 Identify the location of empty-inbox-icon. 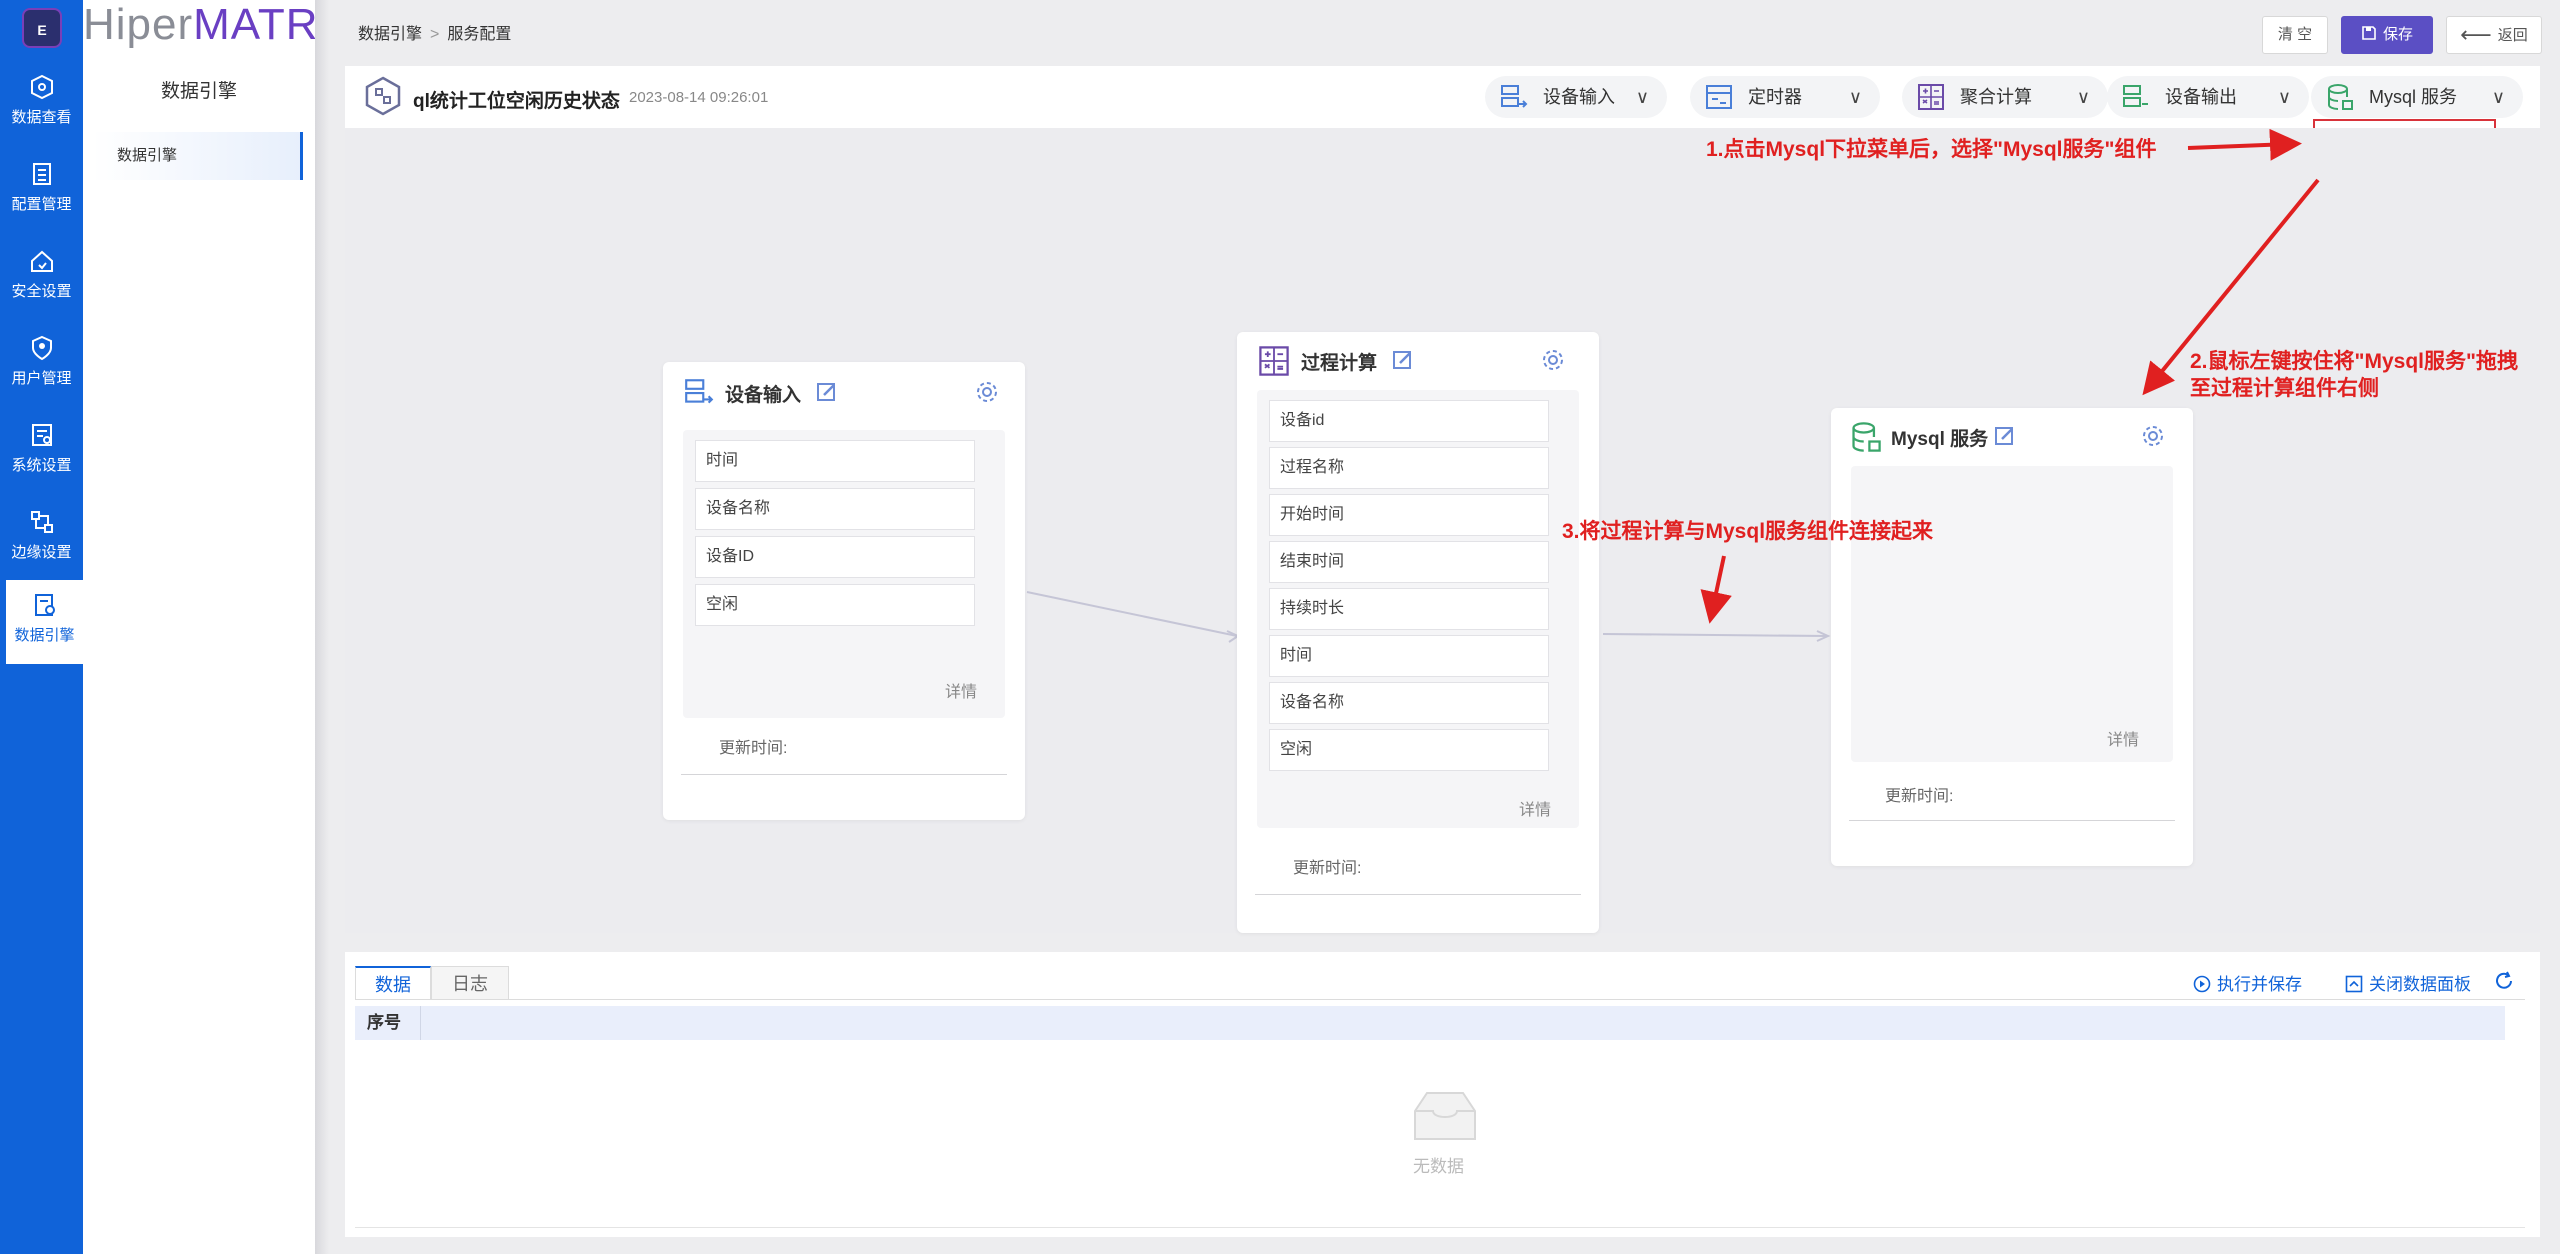
(1445, 1116).